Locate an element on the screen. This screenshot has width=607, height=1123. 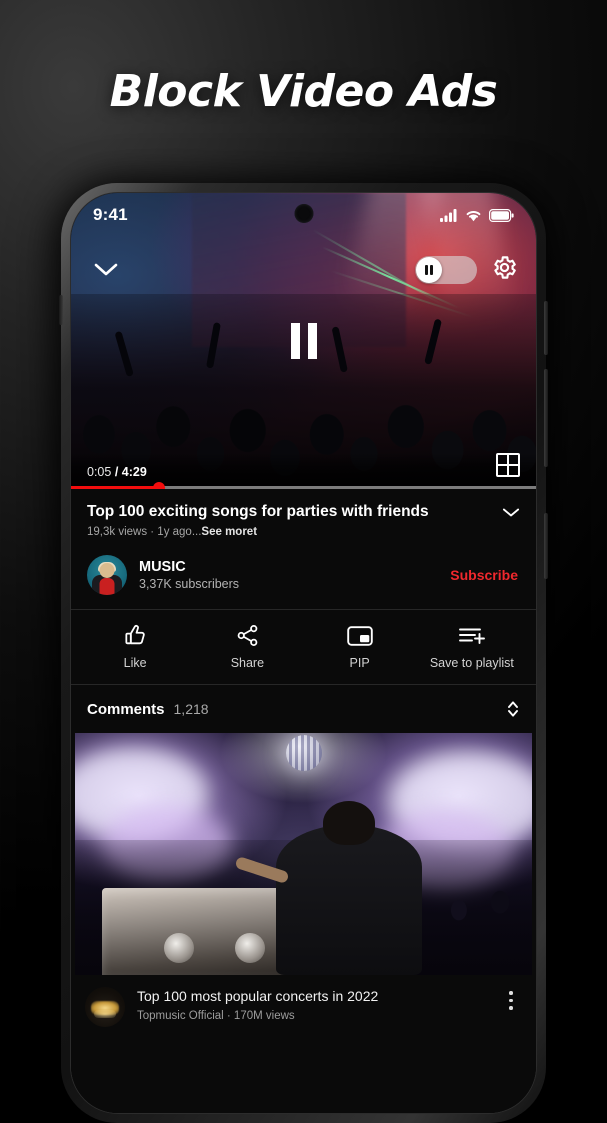
suggestion-subtitle: Topmusic Official · 170M views is located at coordinates (216, 1015).